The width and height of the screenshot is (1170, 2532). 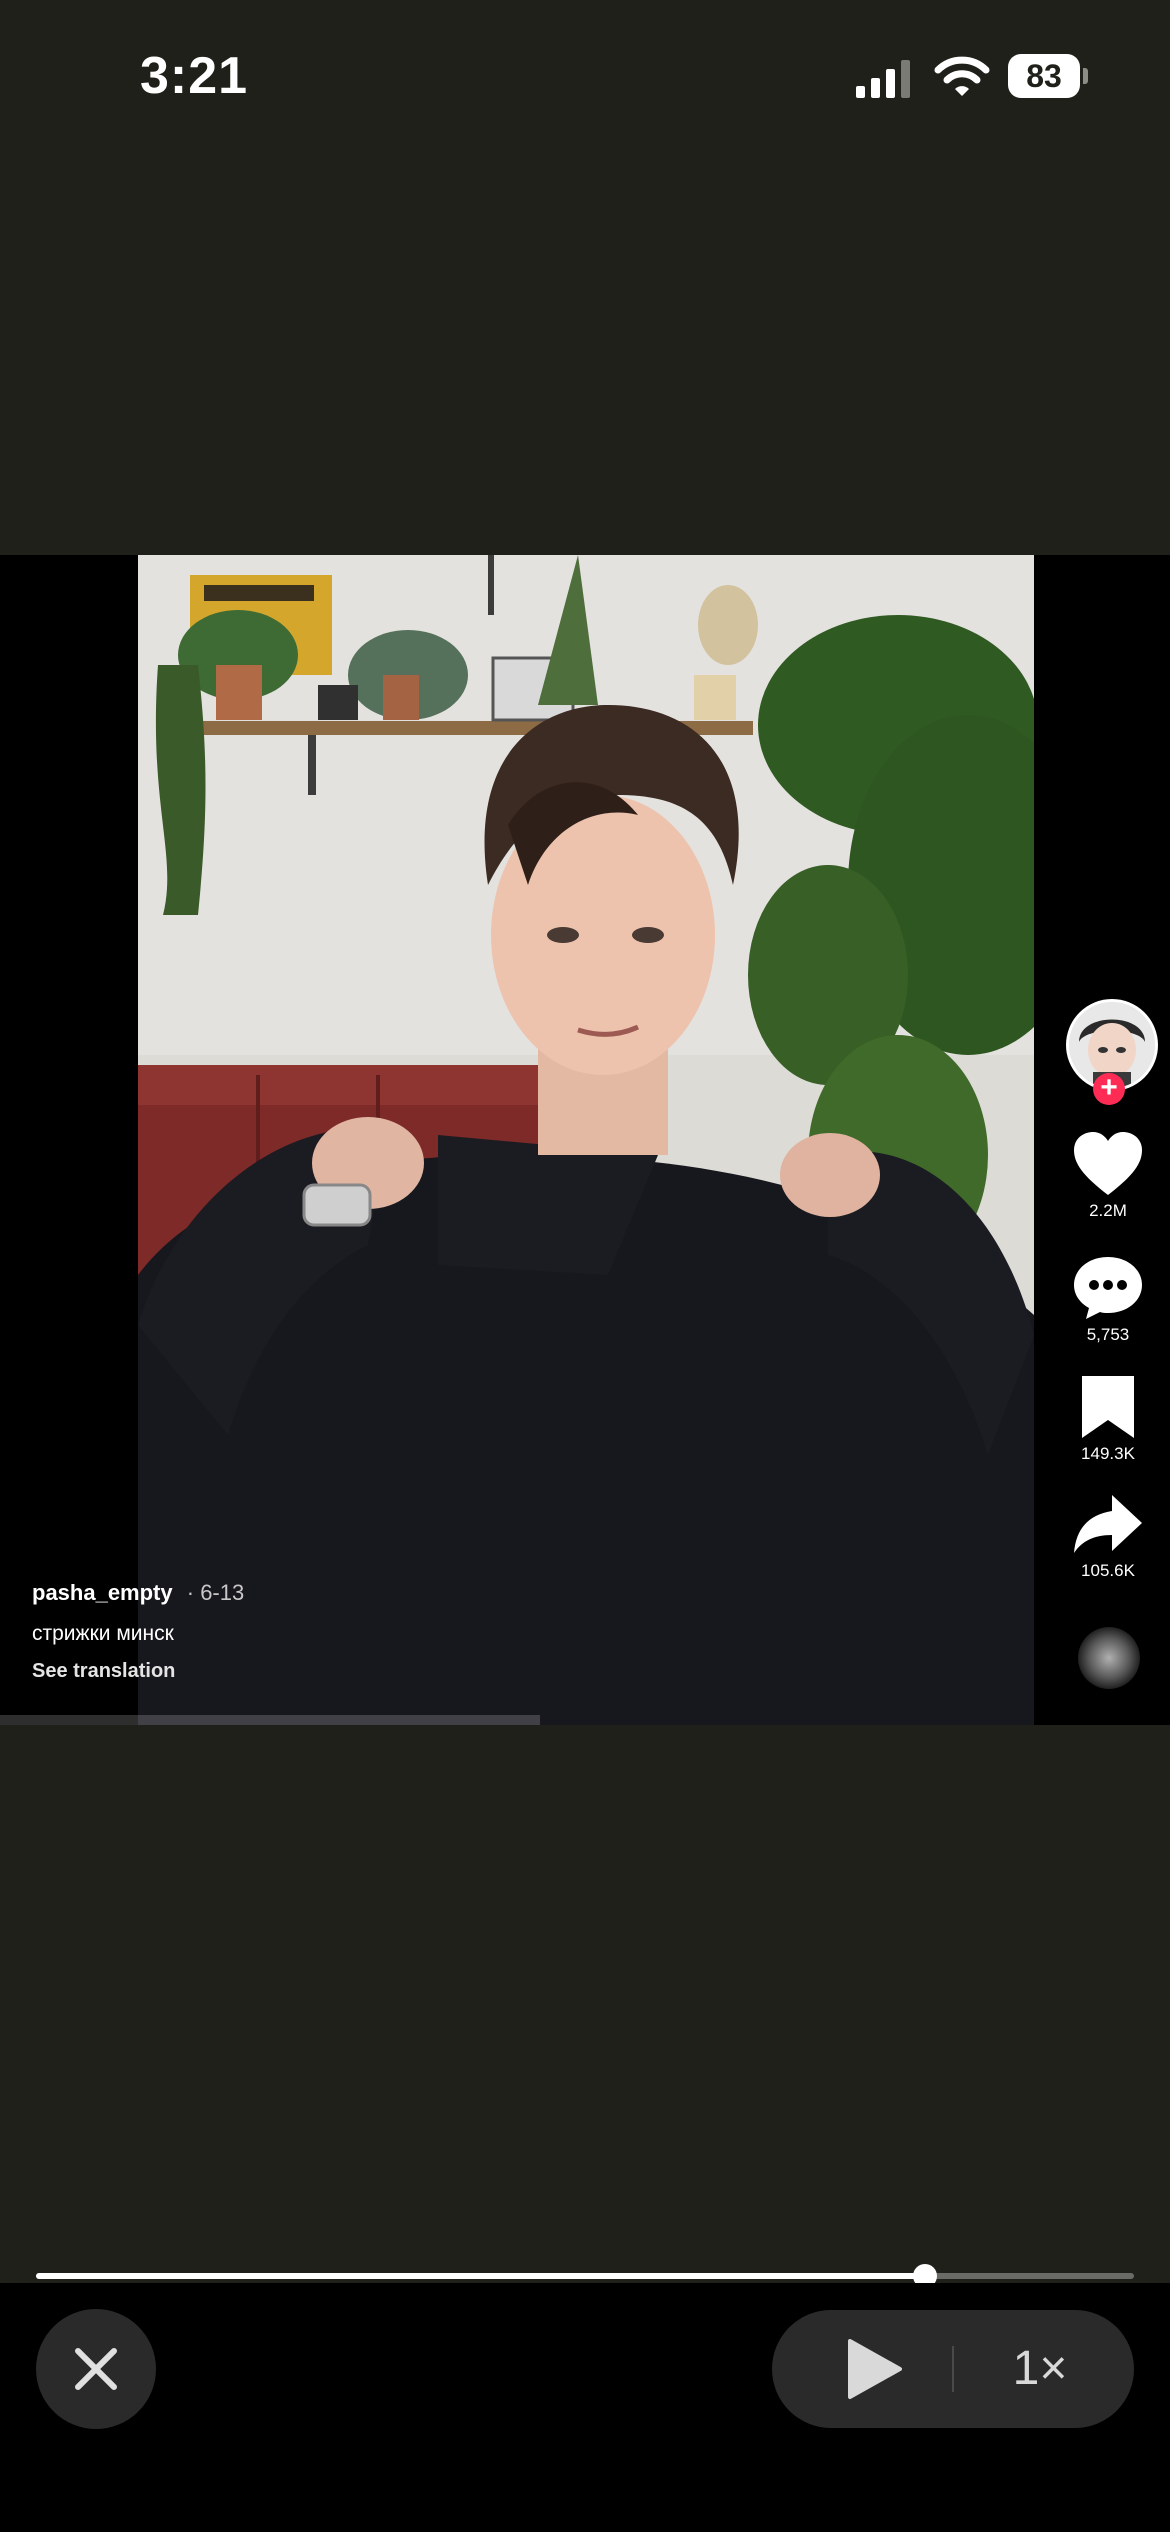 I want to click on battery-level: 83, so click(x=1044, y=76).